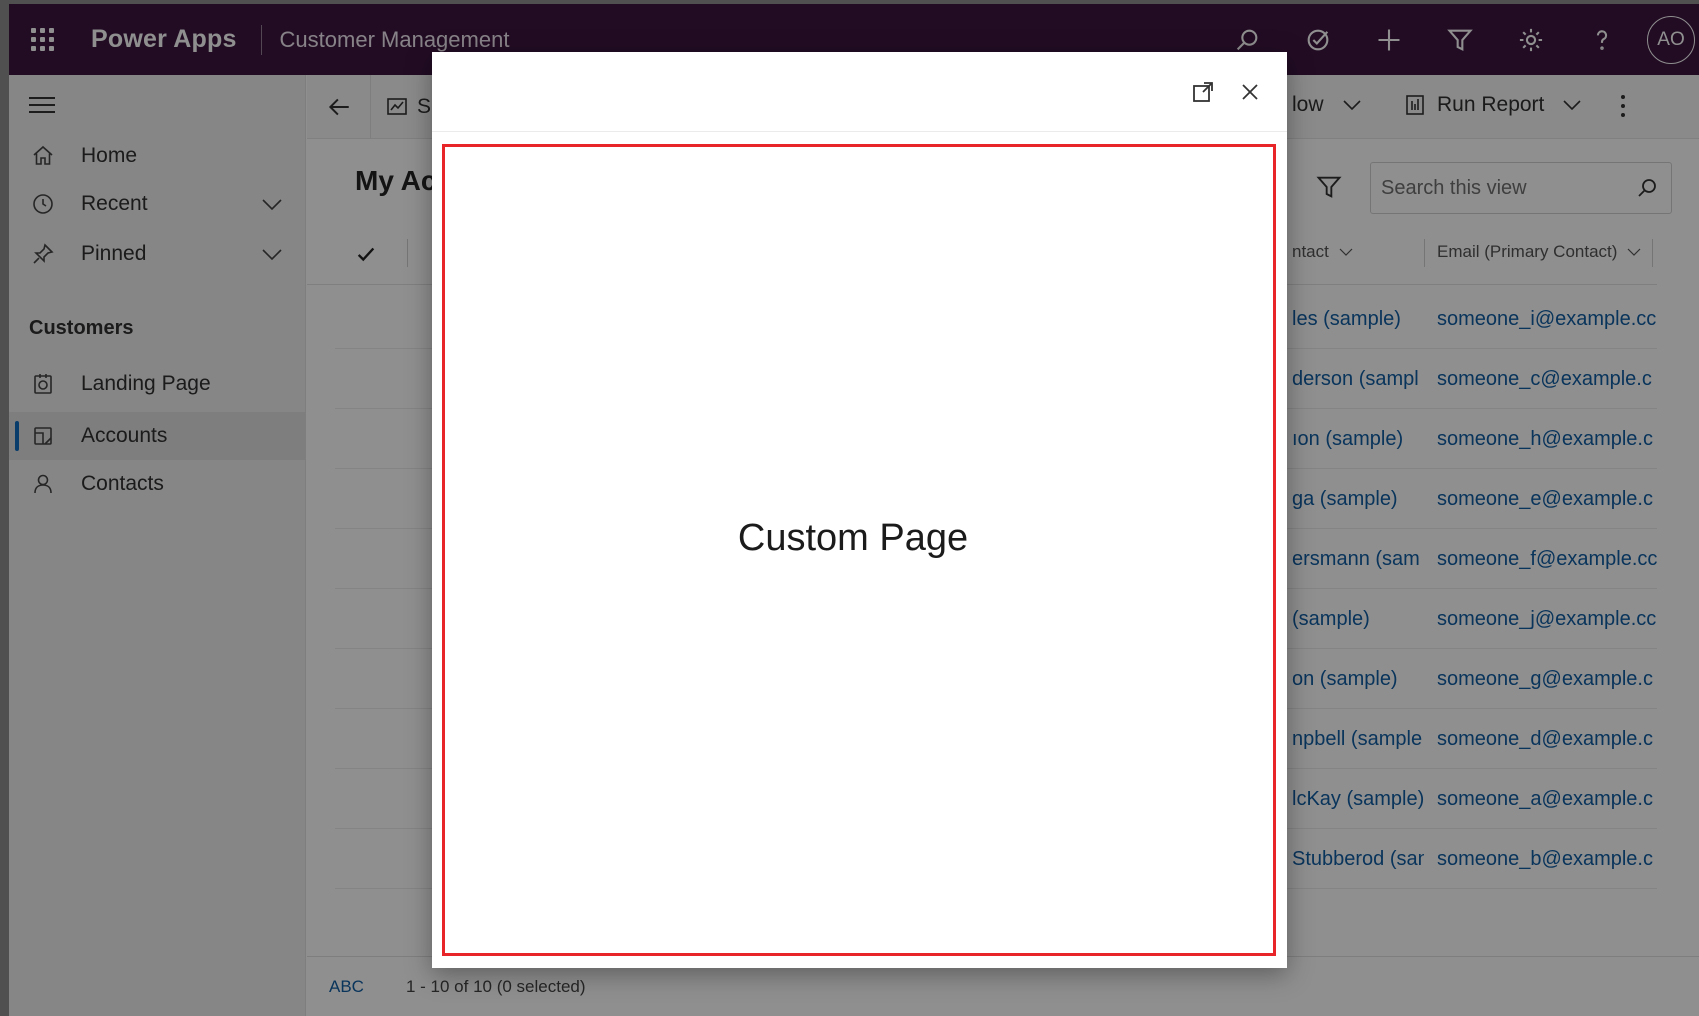  What do you see at coordinates (859, 92) in the screenshot?
I see `dialog-header` at bounding box center [859, 92].